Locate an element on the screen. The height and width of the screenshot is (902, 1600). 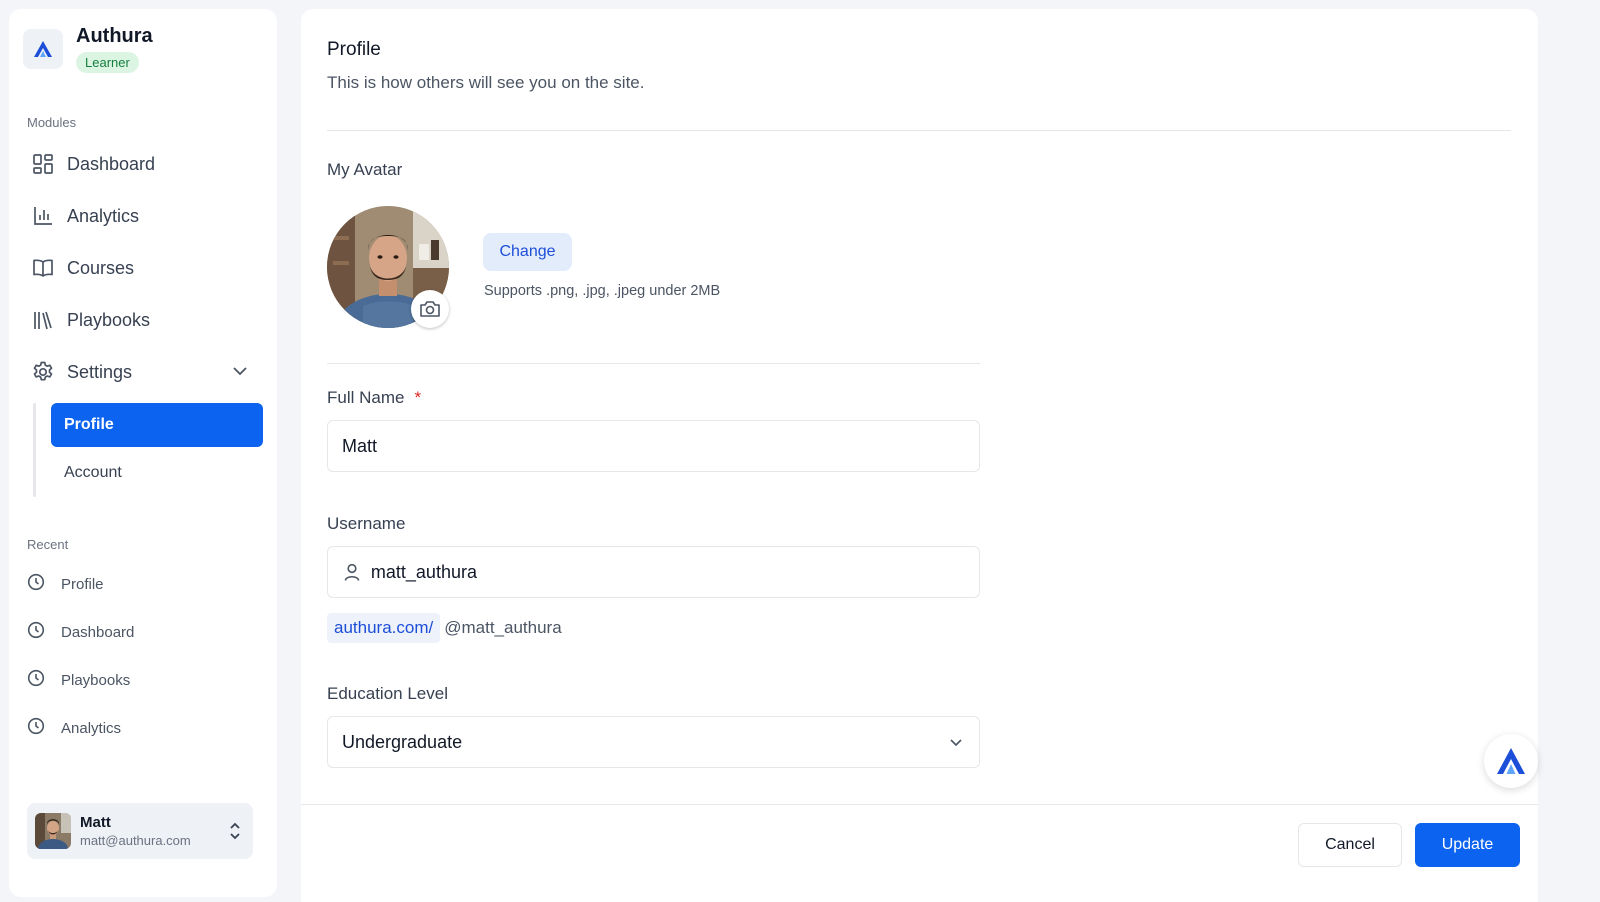
avatar is located at coordinates (53, 831).